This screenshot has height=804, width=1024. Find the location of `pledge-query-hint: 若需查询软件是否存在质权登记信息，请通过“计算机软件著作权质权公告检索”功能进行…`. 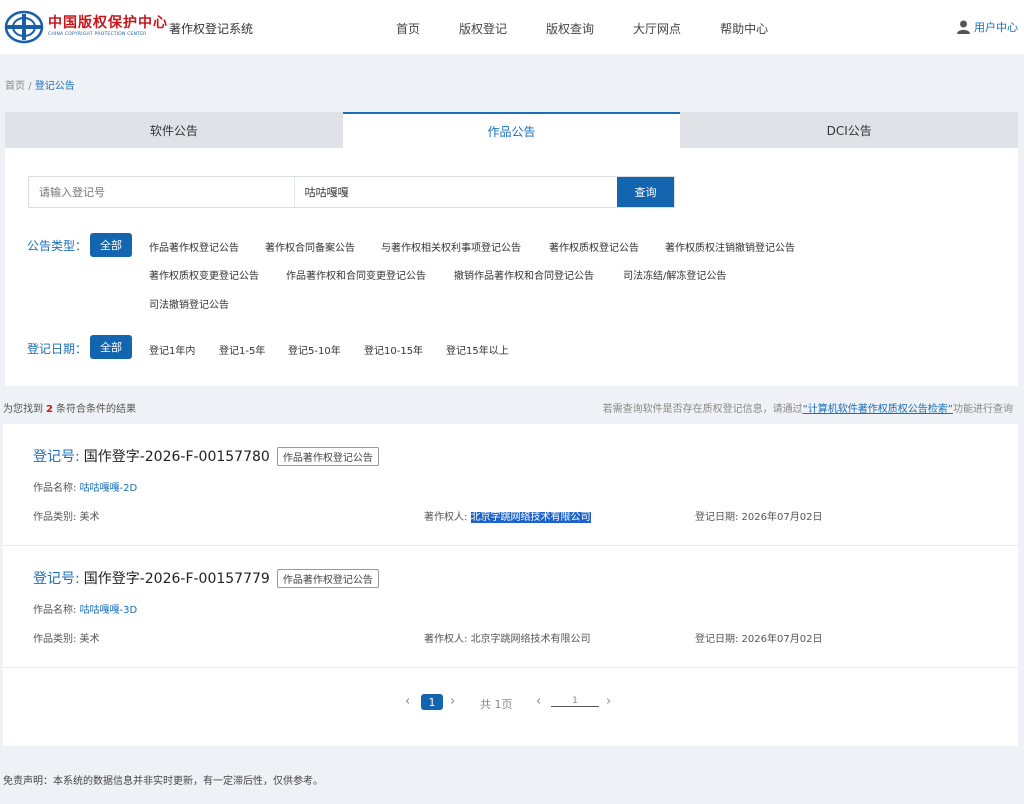

pledge-query-hint: 若需查询软件是否存在质权登记信息，请通过“计算机软件著作权质权公告检索”功能进行… is located at coordinates (808, 407).